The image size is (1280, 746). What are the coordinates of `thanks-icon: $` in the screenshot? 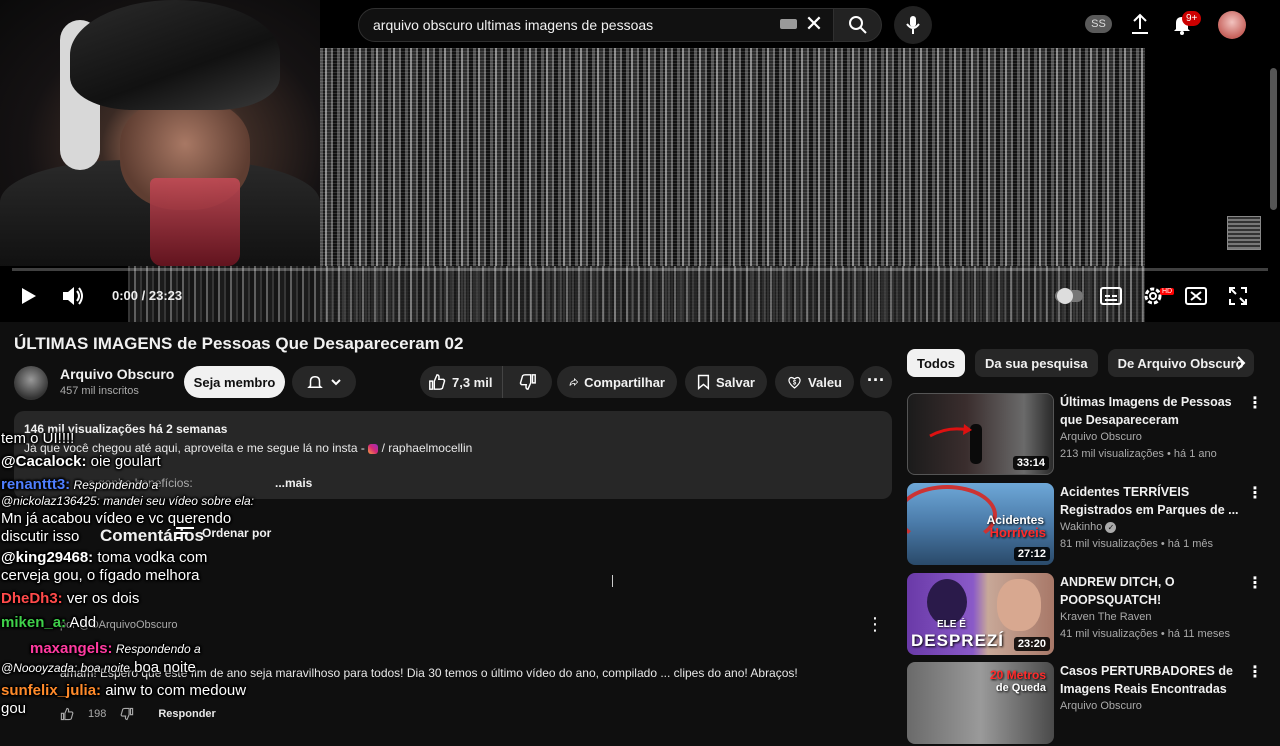 It's located at (794, 382).